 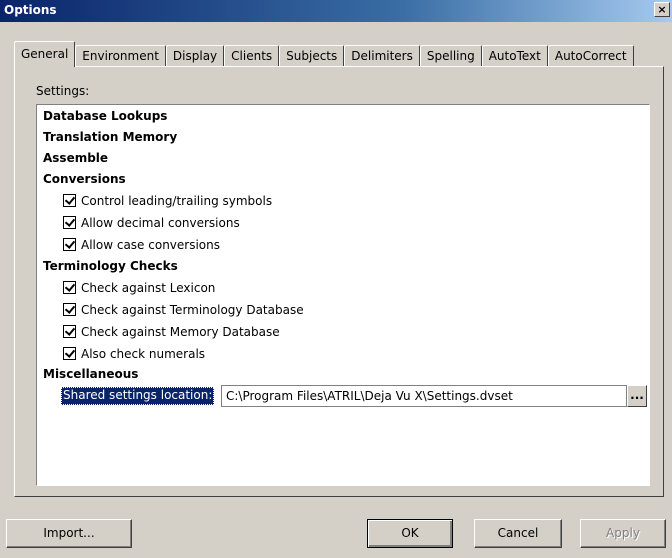 I want to click on option-label: Check against Terminology Database, so click(x=192, y=310).